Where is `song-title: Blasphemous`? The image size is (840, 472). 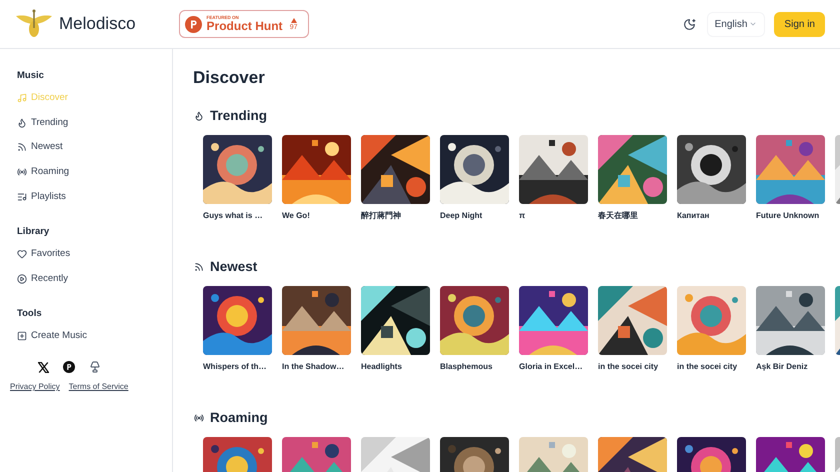
song-title: Blasphemous is located at coordinates (474, 367).